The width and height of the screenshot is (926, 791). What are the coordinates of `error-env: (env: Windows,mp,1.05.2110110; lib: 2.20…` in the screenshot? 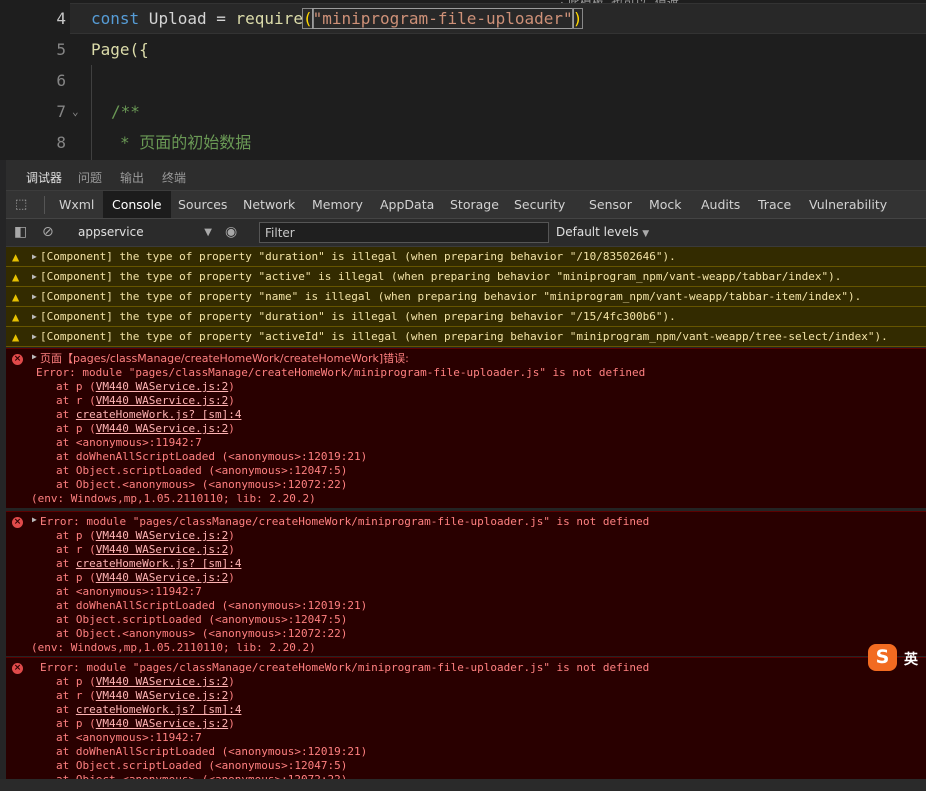 It's located at (173, 498).